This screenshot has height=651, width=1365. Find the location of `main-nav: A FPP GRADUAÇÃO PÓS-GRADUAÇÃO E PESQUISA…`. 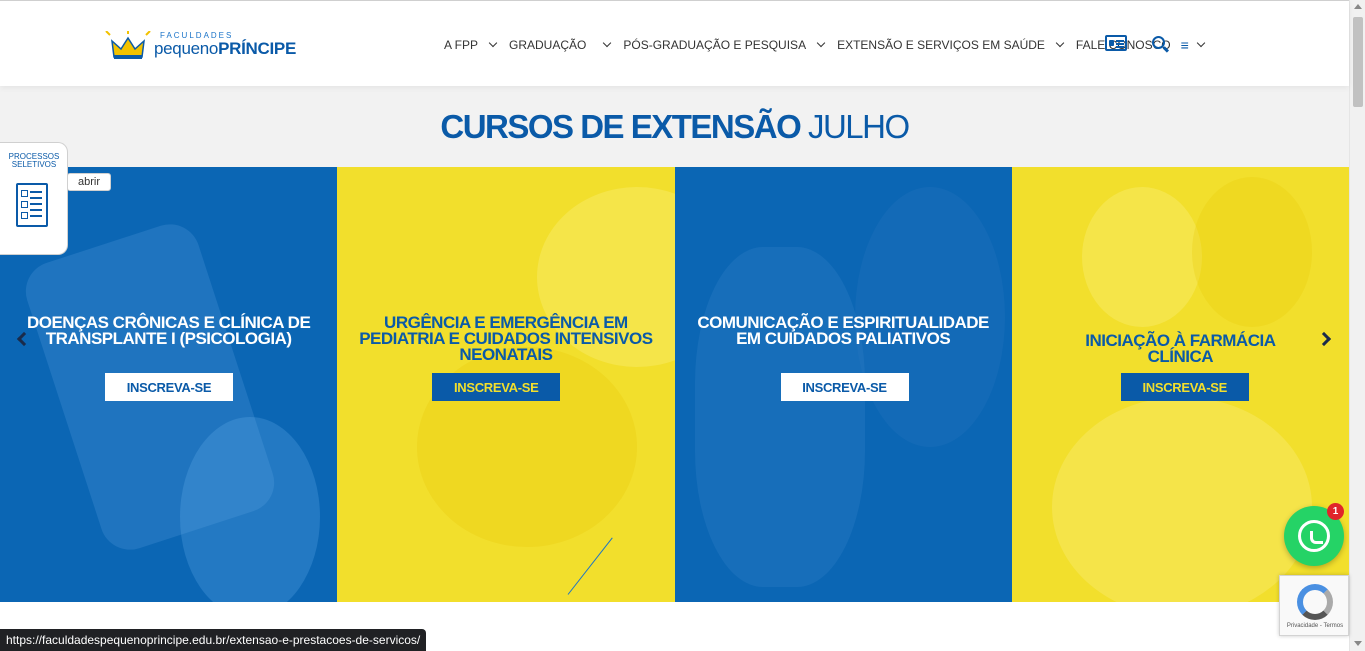

main-nav: A FPP GRADUAÇÃO PÓS-GRADUAÇÃO E PESQUISA… is located at coordinates (825, 45).